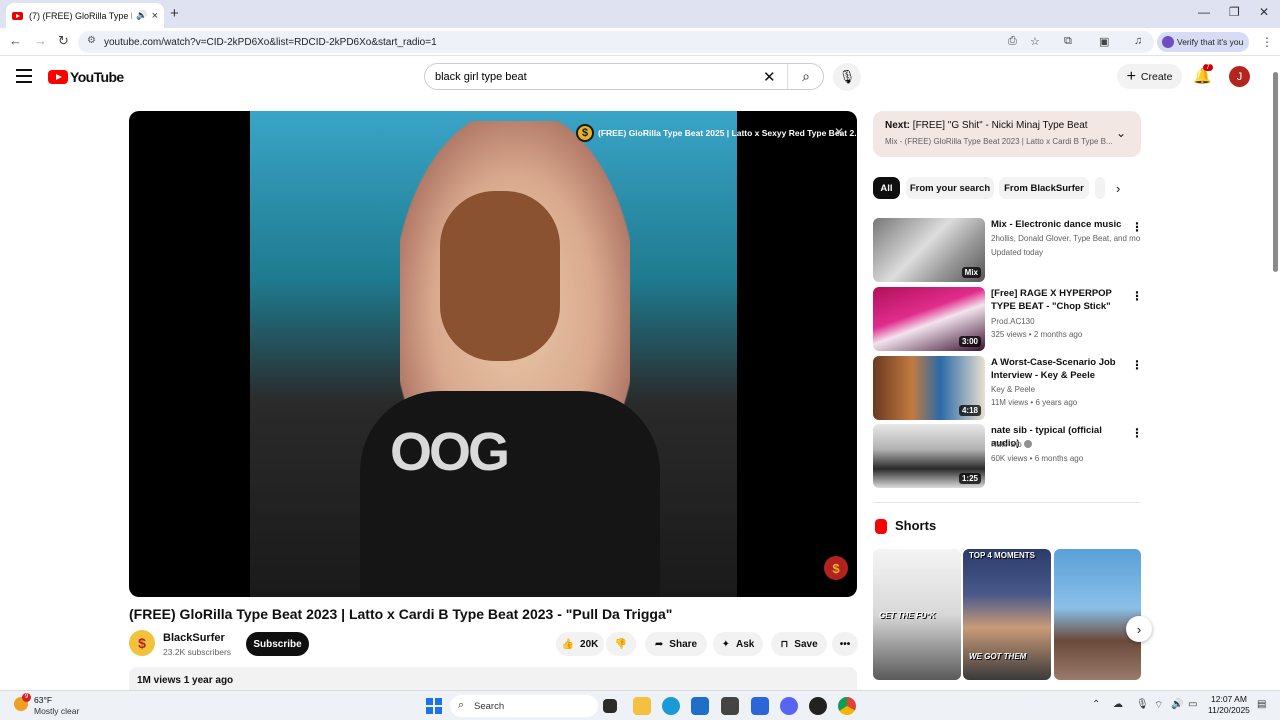  Describe the element at coordinates (1066, 444) in the screenshot. I see `rec-channel: Nate Sib` at that location.